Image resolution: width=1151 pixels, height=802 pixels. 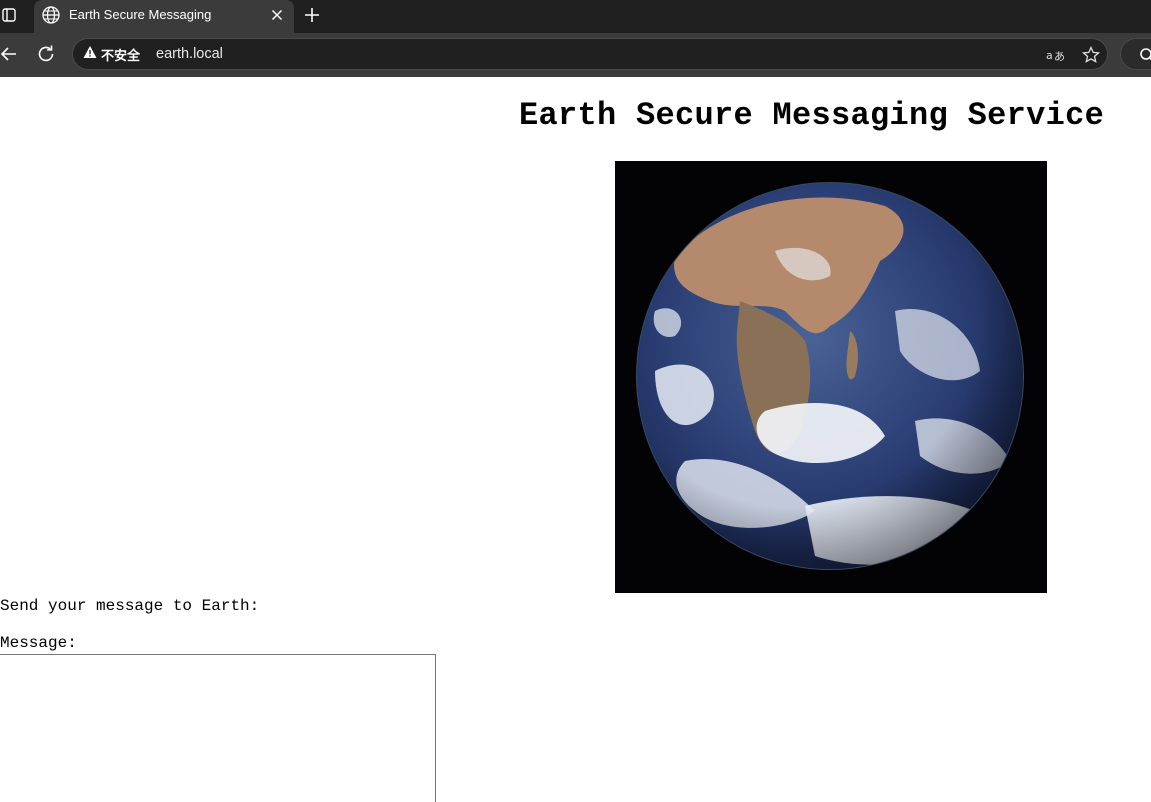 I want to click on globe-icon, so click(x=51, y=15).